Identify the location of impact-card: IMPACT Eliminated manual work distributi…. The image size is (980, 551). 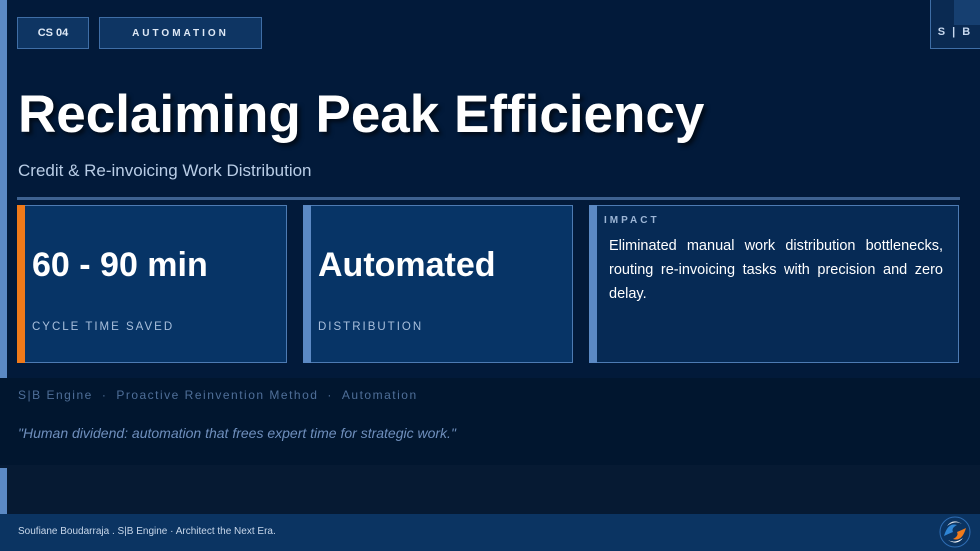
(773, 283).